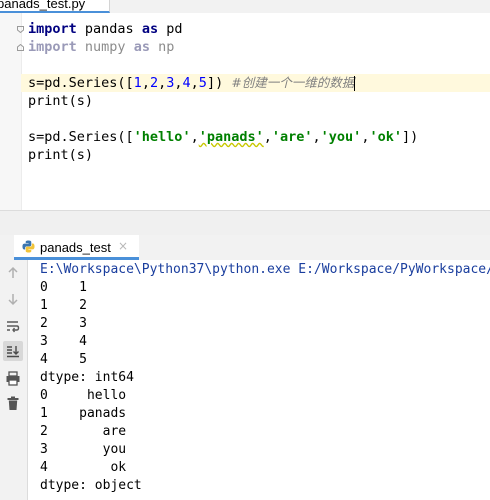 This screenshot has width=490, height=500. Describe the element at coordinates (20, 47) in the screenshot. I see `fold-close-icon` at that location.